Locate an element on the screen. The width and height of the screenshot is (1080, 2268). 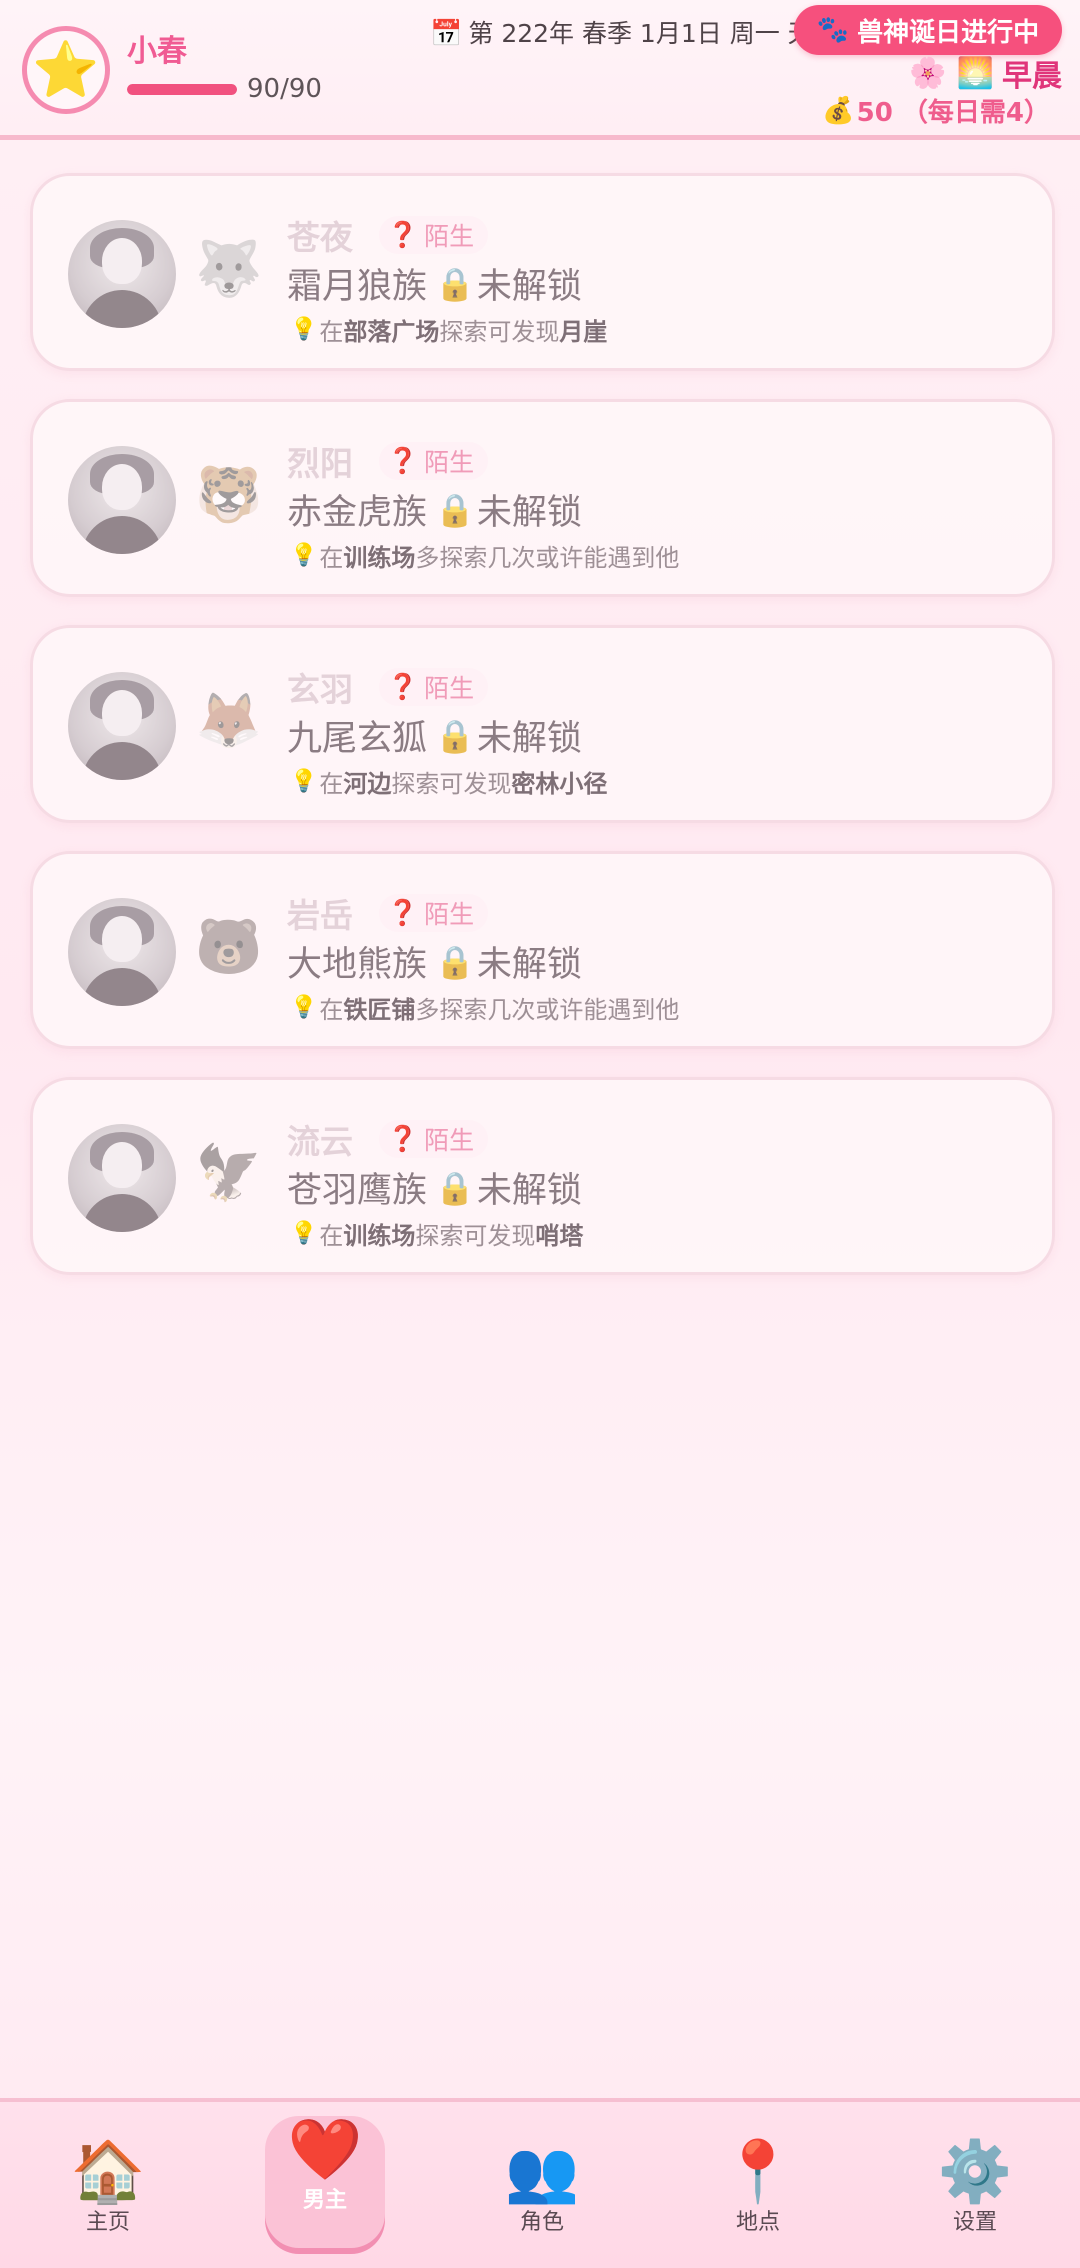
coin-balance: 💰 50 （每日需4） is located at coordinates (936, 110).